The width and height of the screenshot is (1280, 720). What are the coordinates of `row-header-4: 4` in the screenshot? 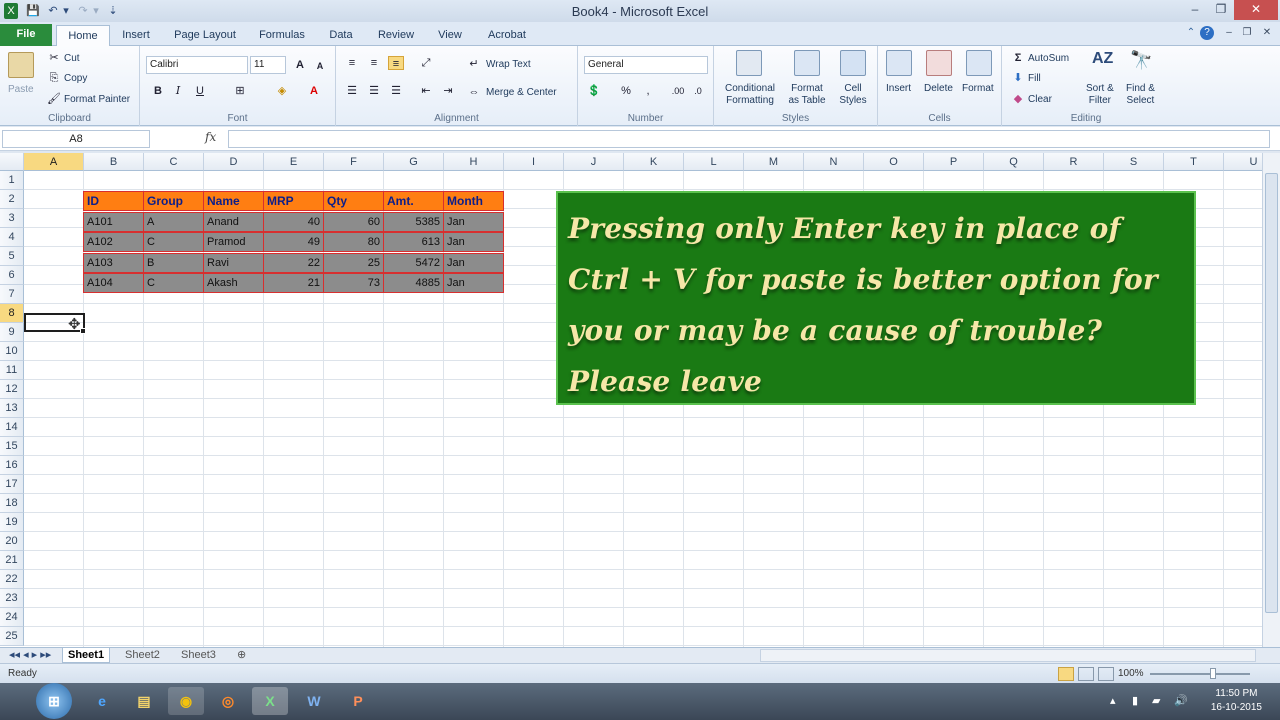 It's located at (12, 237).